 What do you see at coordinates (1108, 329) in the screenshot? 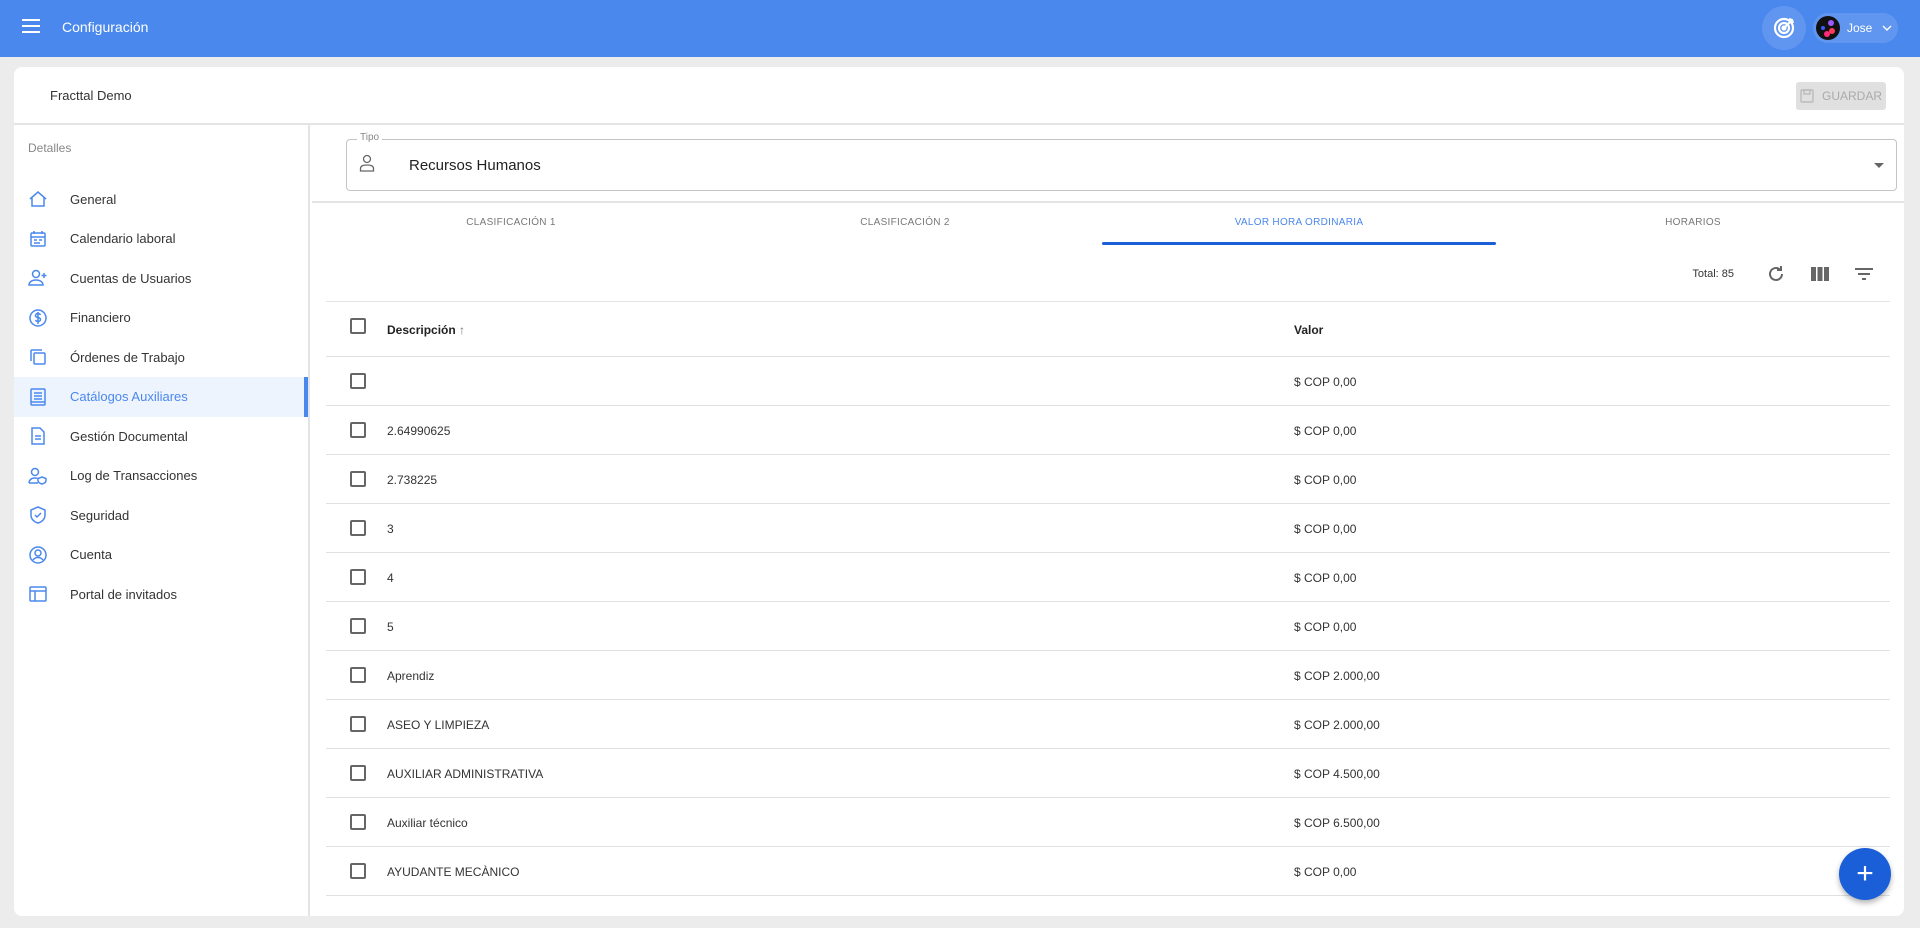
I see `table-header: Descripción ↑ Valor` at bounding box center [1108, 329].